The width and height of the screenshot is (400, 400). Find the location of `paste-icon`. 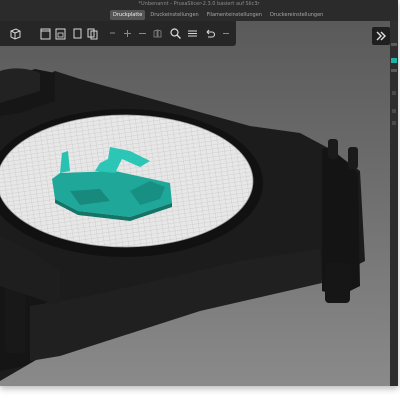

paste-icon is located at coordinates (112, 33).